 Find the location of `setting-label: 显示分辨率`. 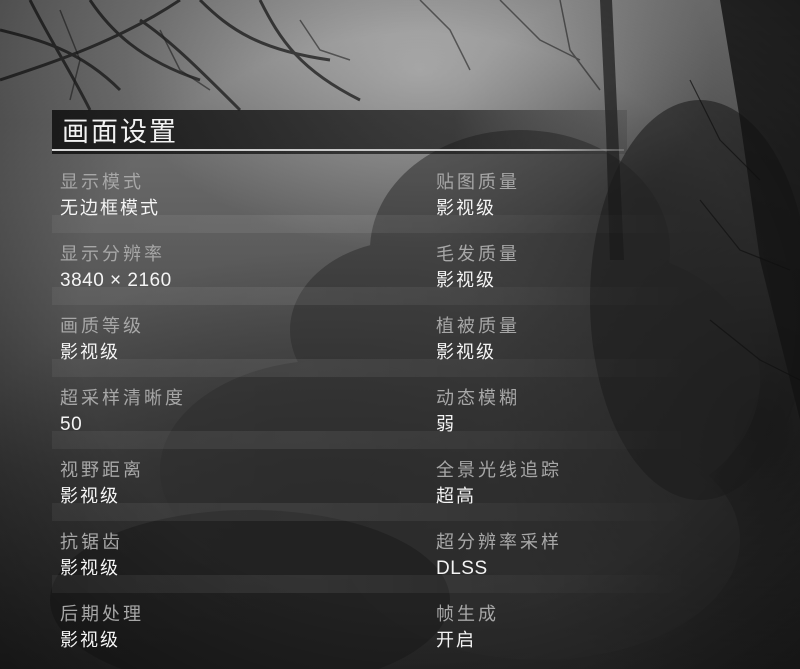

setting-label: 显示分辨率 is located at coordinates (112, 254).